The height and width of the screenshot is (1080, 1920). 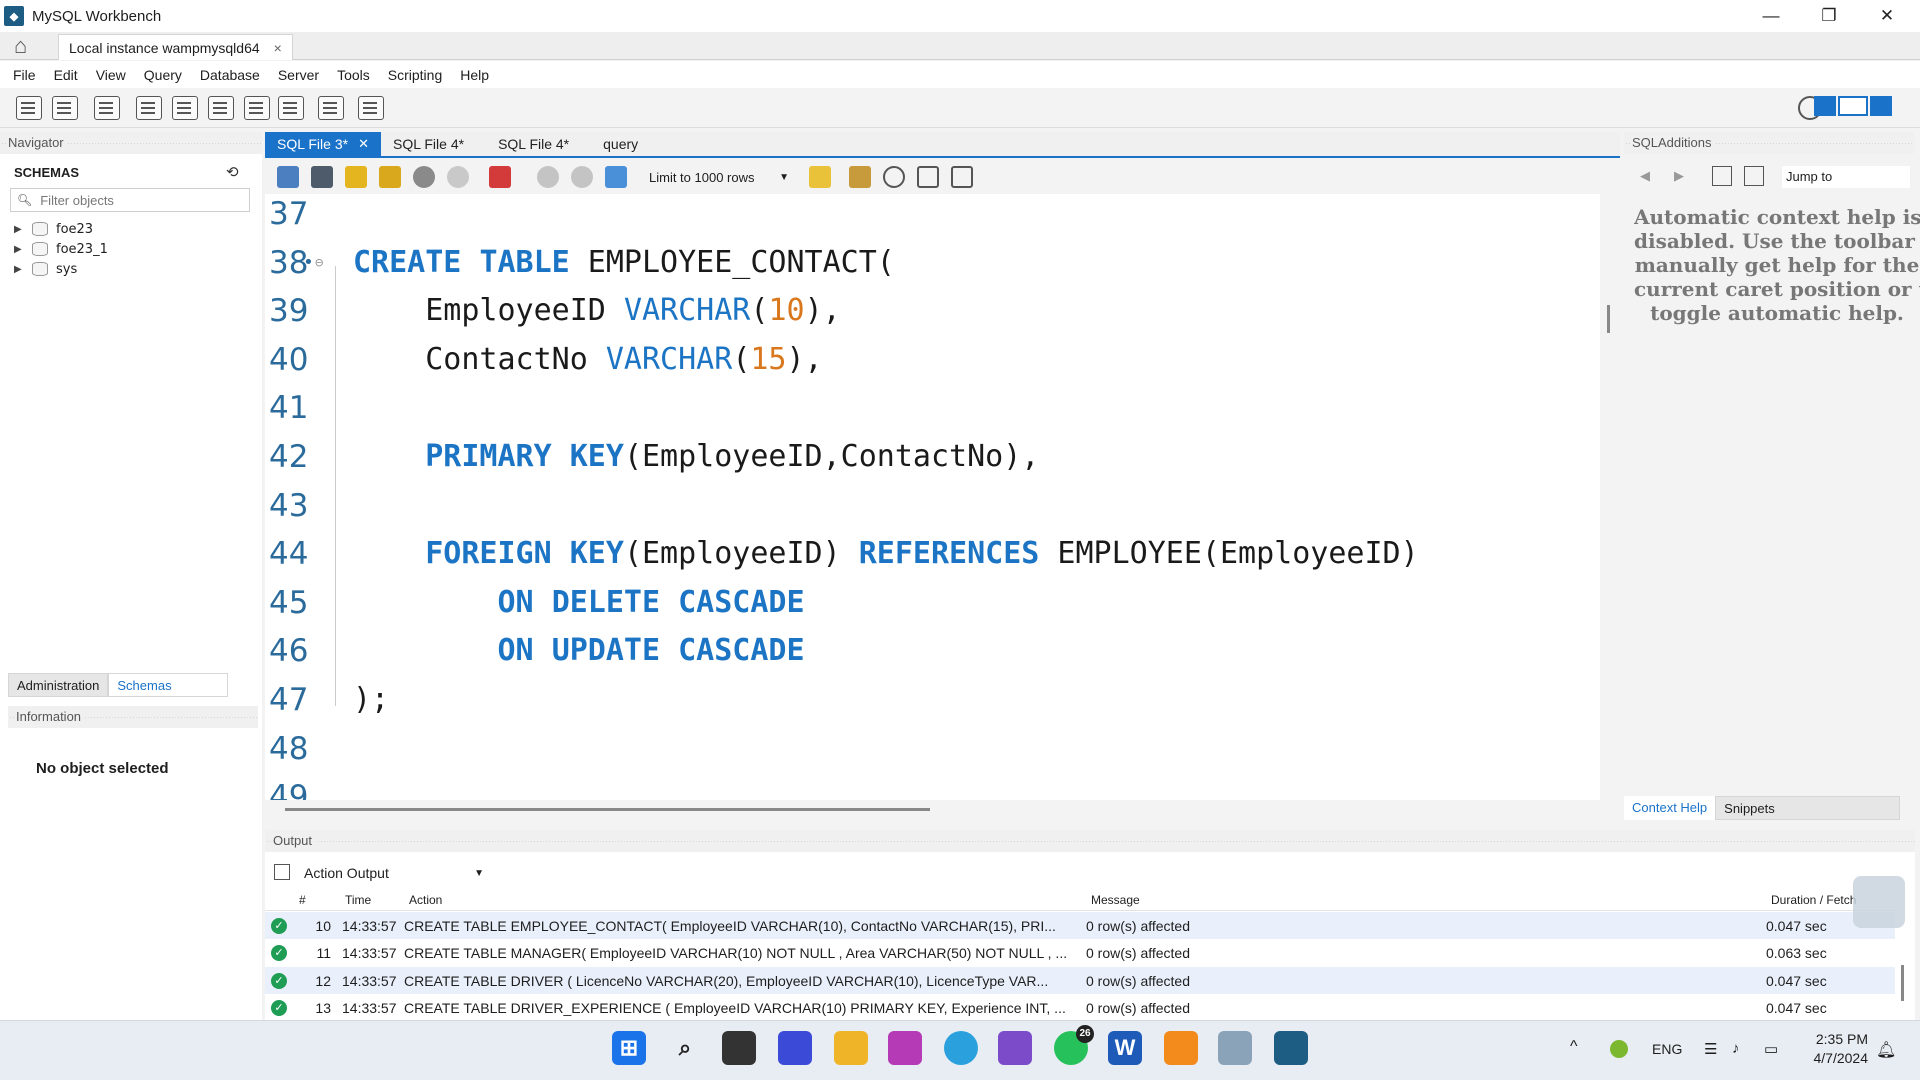 I want to click on windows-start-icon: ⊞, so click(x=629, y=1048).